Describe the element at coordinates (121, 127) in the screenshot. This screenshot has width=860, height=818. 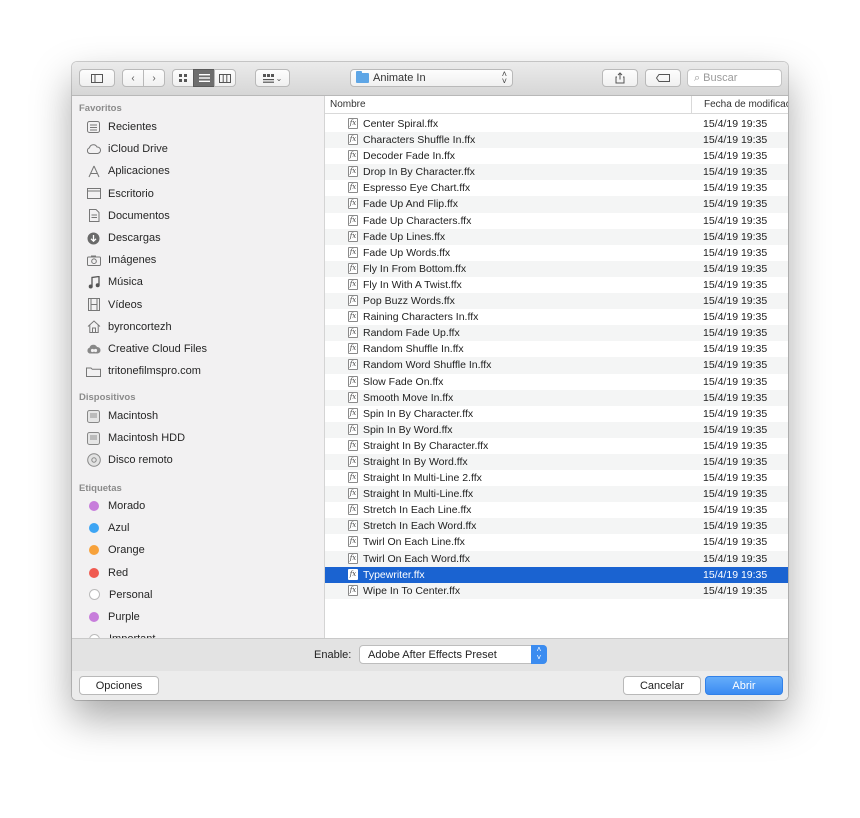
I see `sidebar-item-recientes: Recientes` at that location.